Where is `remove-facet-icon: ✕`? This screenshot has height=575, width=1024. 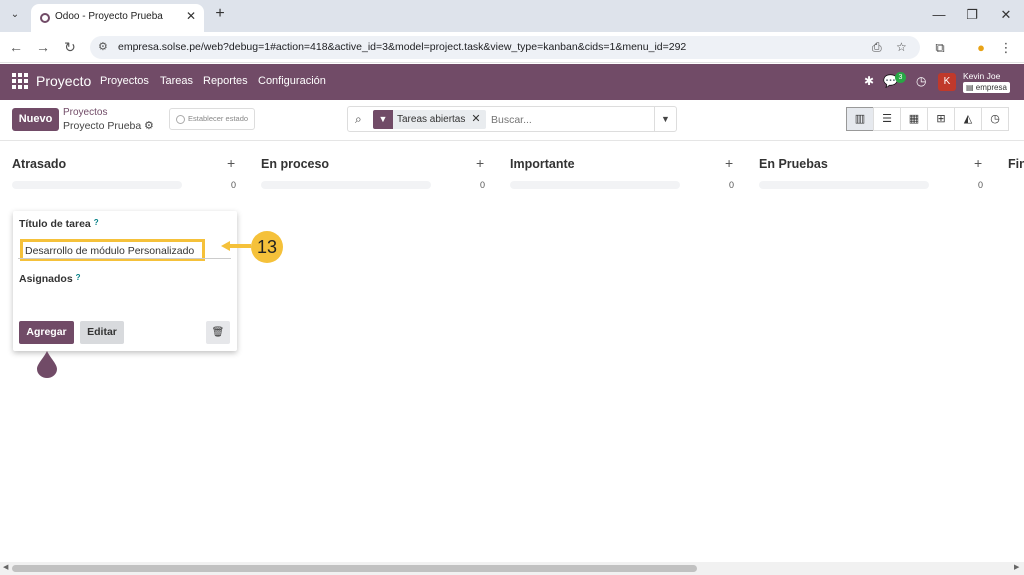 remove-facet-icon: ✕ is located at coordinates (477, 119).